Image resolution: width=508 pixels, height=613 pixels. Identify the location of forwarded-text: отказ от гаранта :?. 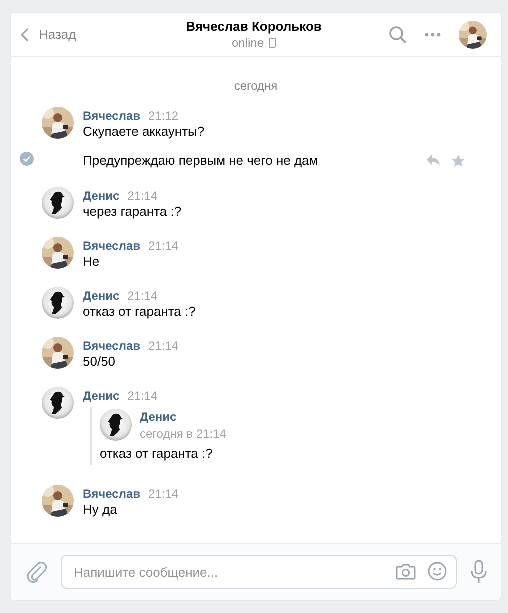
(157, 453).